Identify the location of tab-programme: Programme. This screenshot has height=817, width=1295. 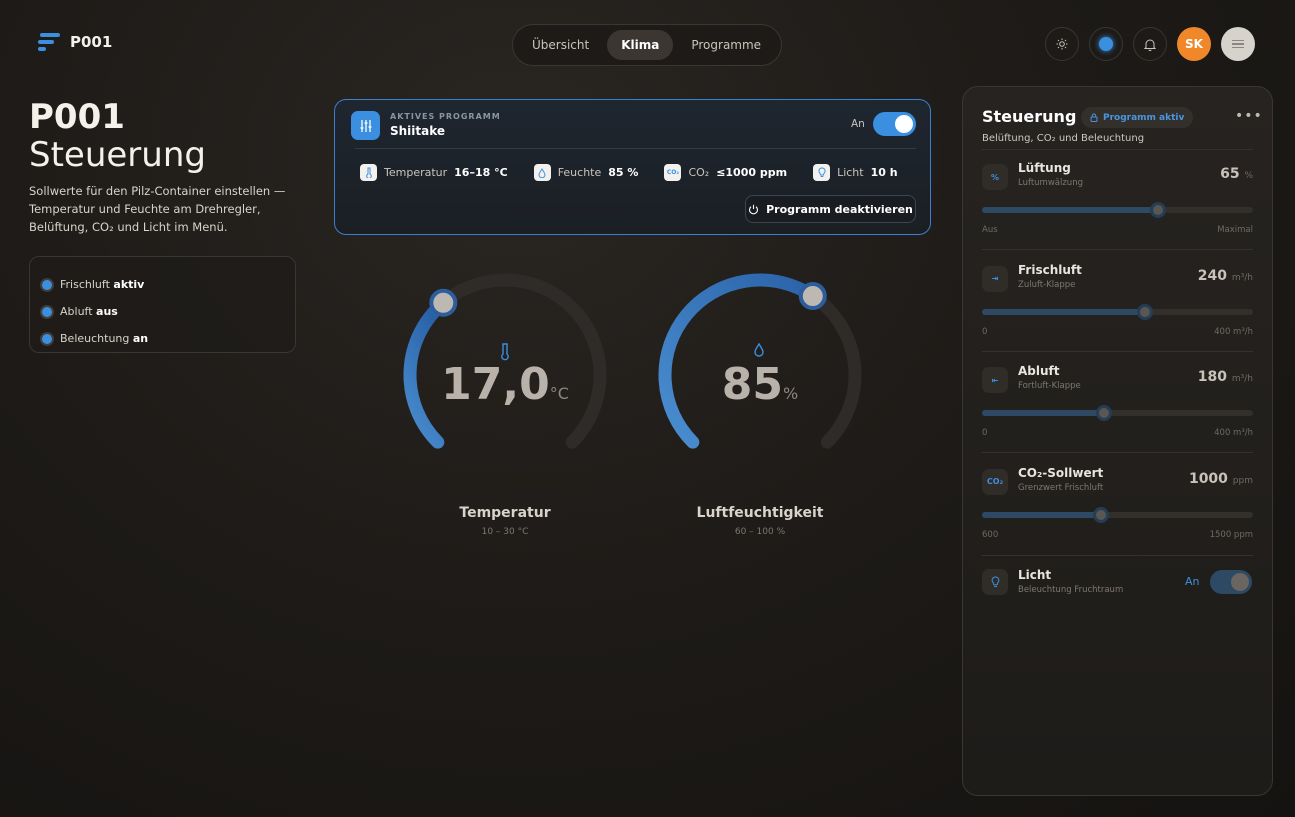
(726, 45).